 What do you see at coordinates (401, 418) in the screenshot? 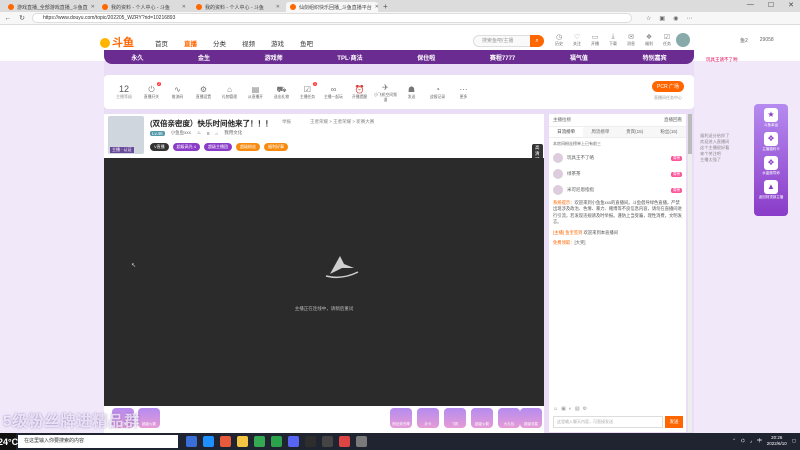
I see `gift-item: 粉丝荧光棒` at bounding box center [401, 418].